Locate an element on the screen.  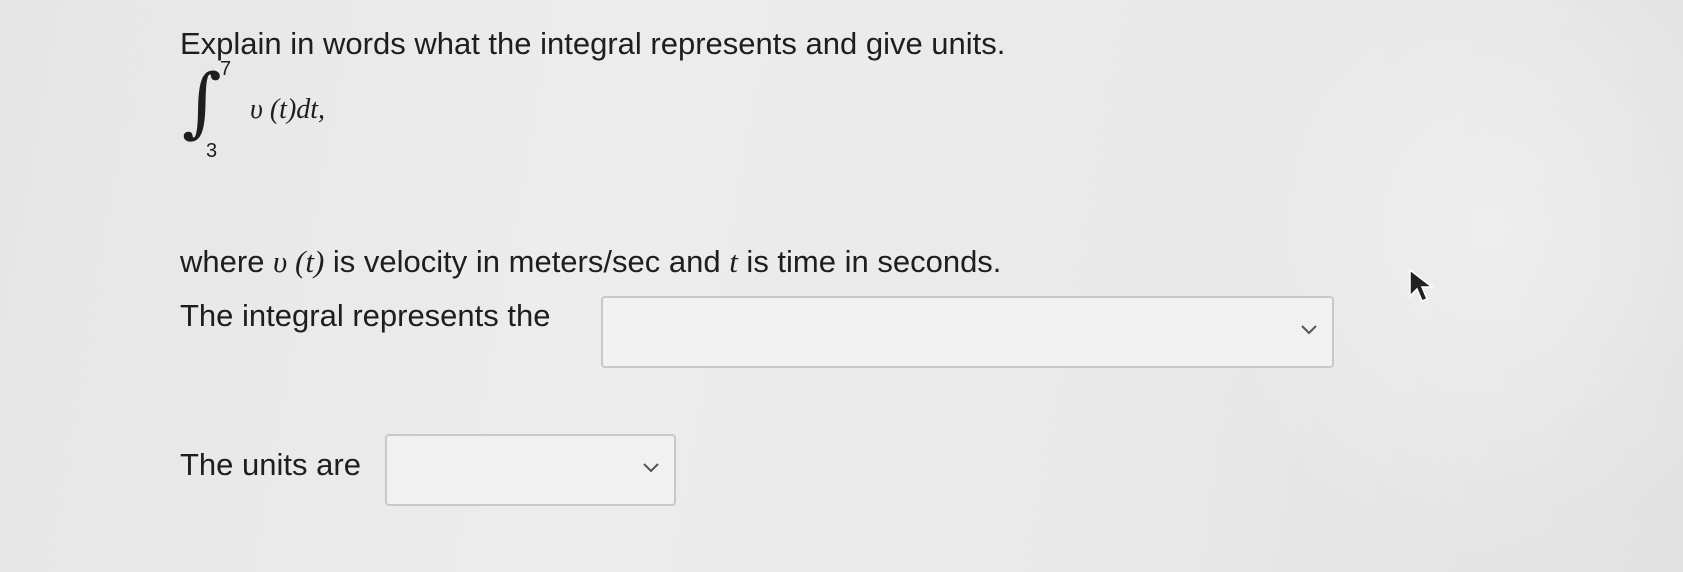
velocity-variable: υ (t) is located at coordinates (299, 261).